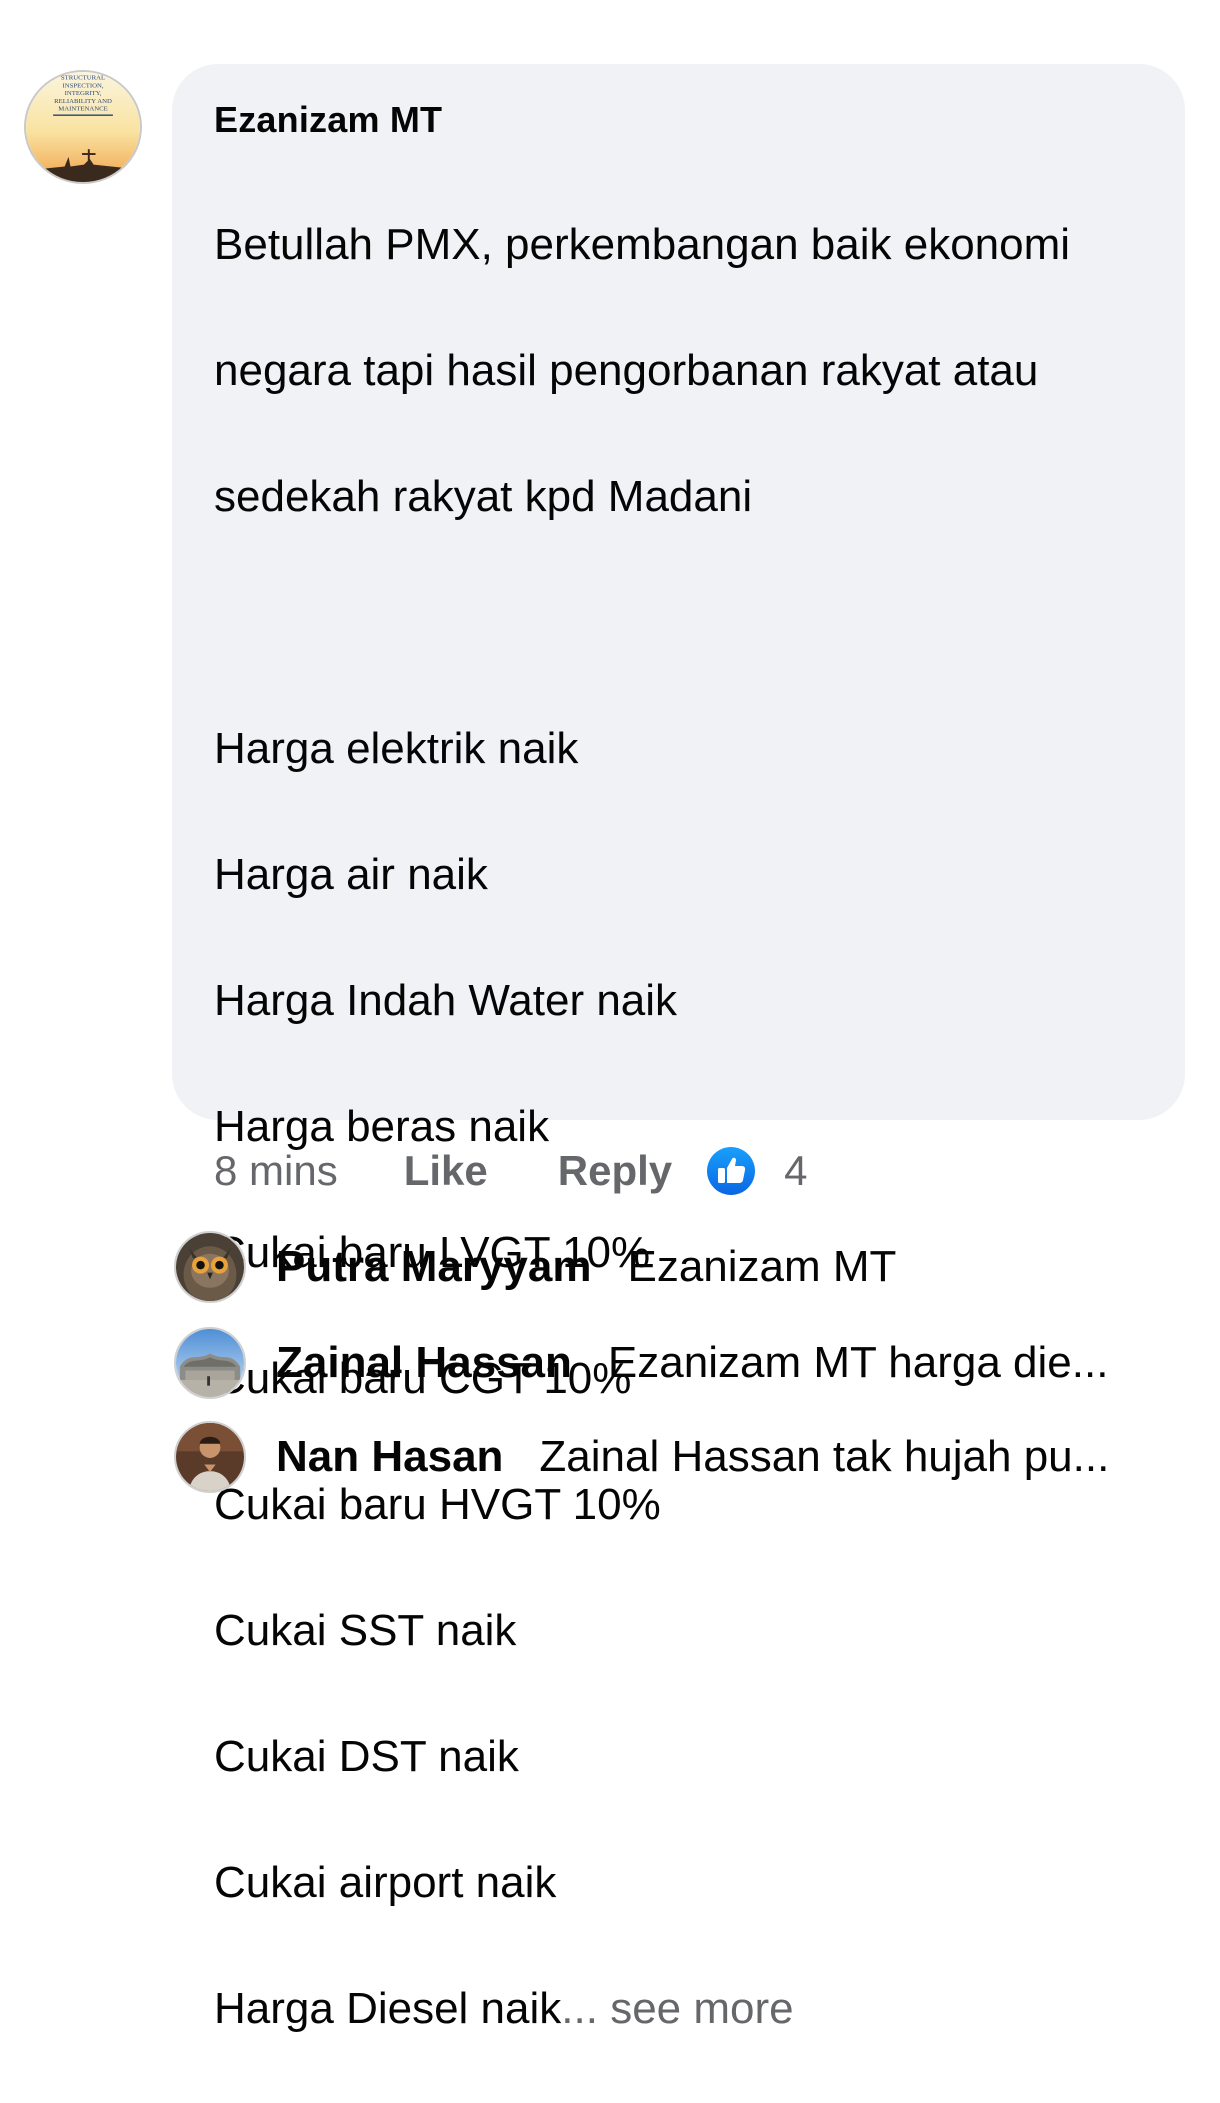 Image resolution: width=1220 pixels, height=2103 pixels. I want to click on reaction-summary: 4, so click(756, 1171).